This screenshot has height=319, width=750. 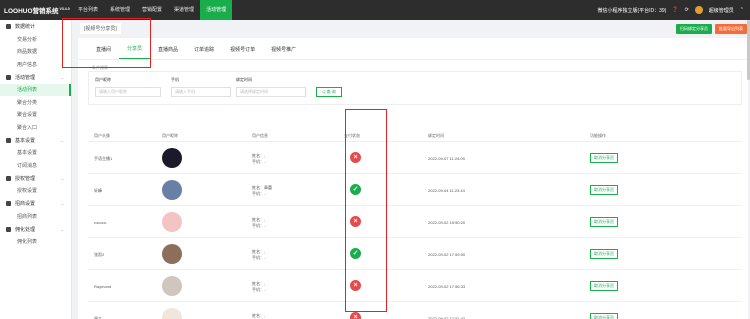 I want to click on sidebar-group: 活动管理 ⌄, so click(x=35, y=77).